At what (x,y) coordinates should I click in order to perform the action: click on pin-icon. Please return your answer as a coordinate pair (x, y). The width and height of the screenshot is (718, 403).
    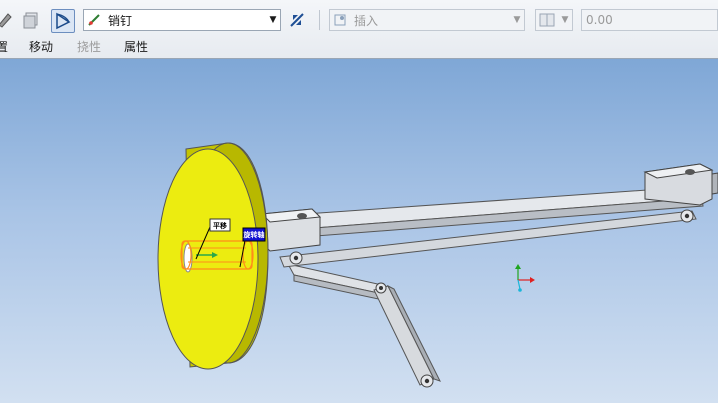
    Looking at the image, I should click on (94, 20).